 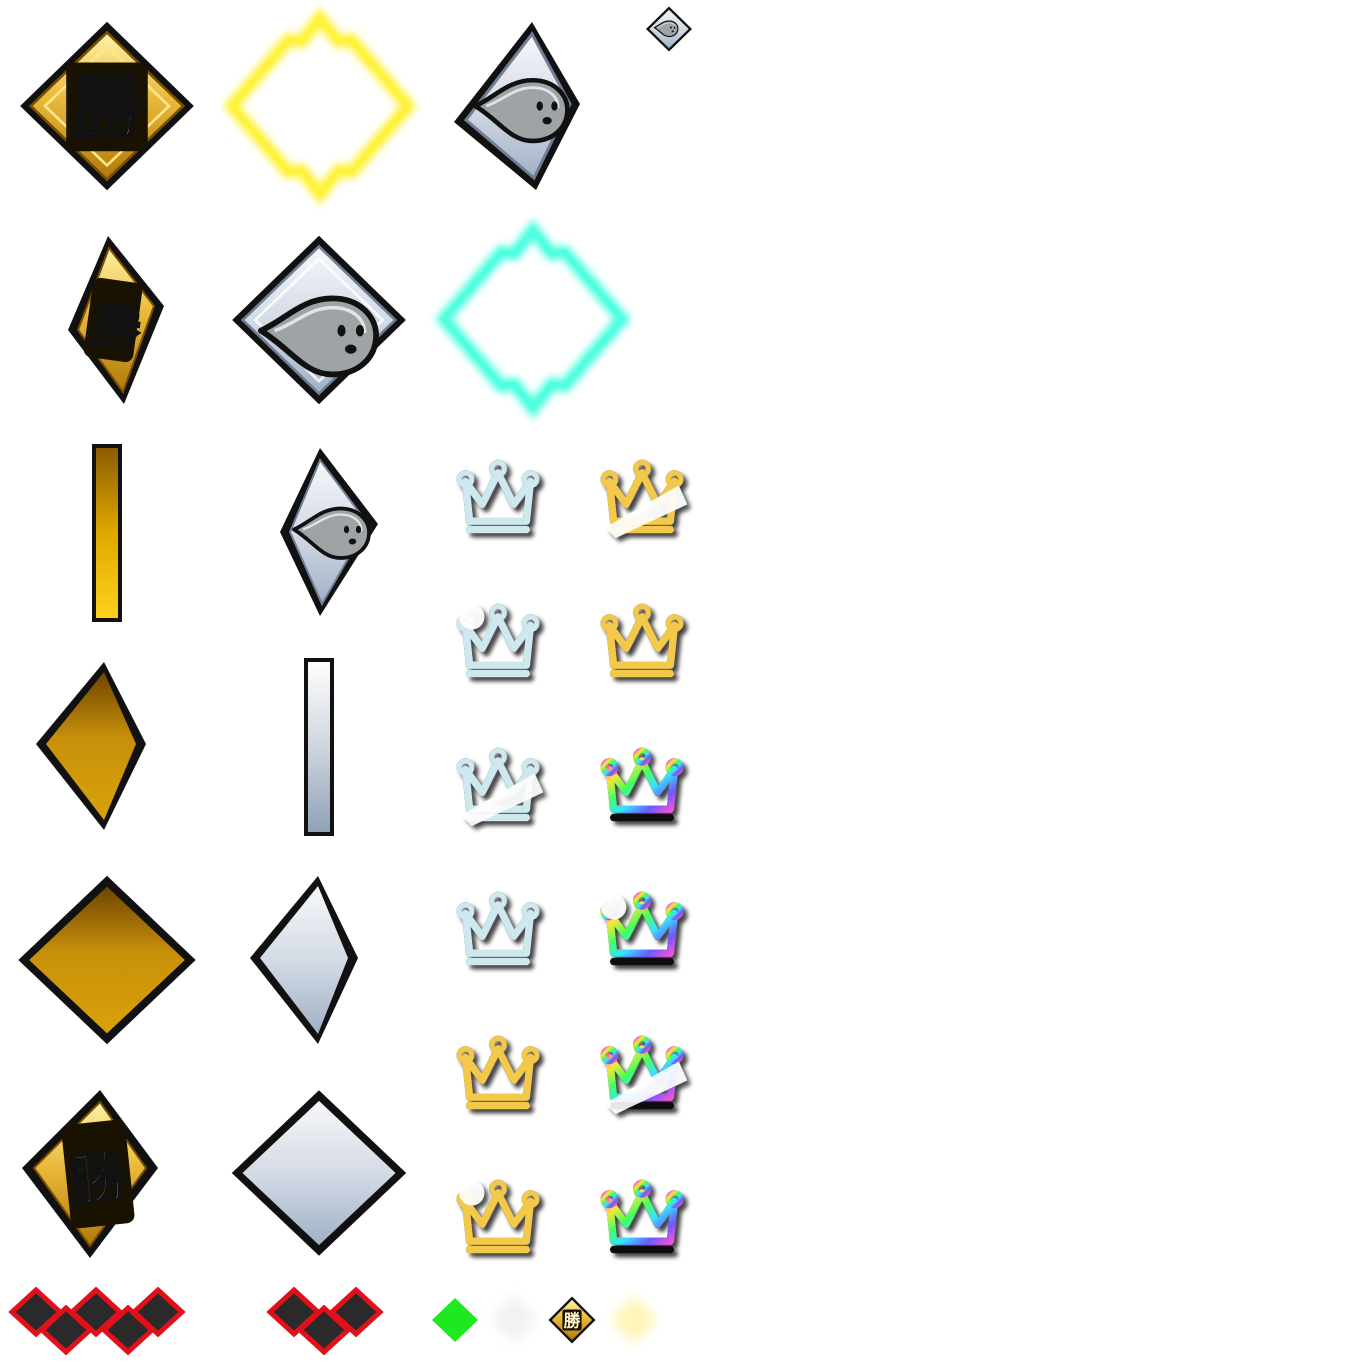 What do you see at coordinates (517, 106) in the screenshot?
I see `ghost-badge-skewed-icon` at bounding box center [517, 106].